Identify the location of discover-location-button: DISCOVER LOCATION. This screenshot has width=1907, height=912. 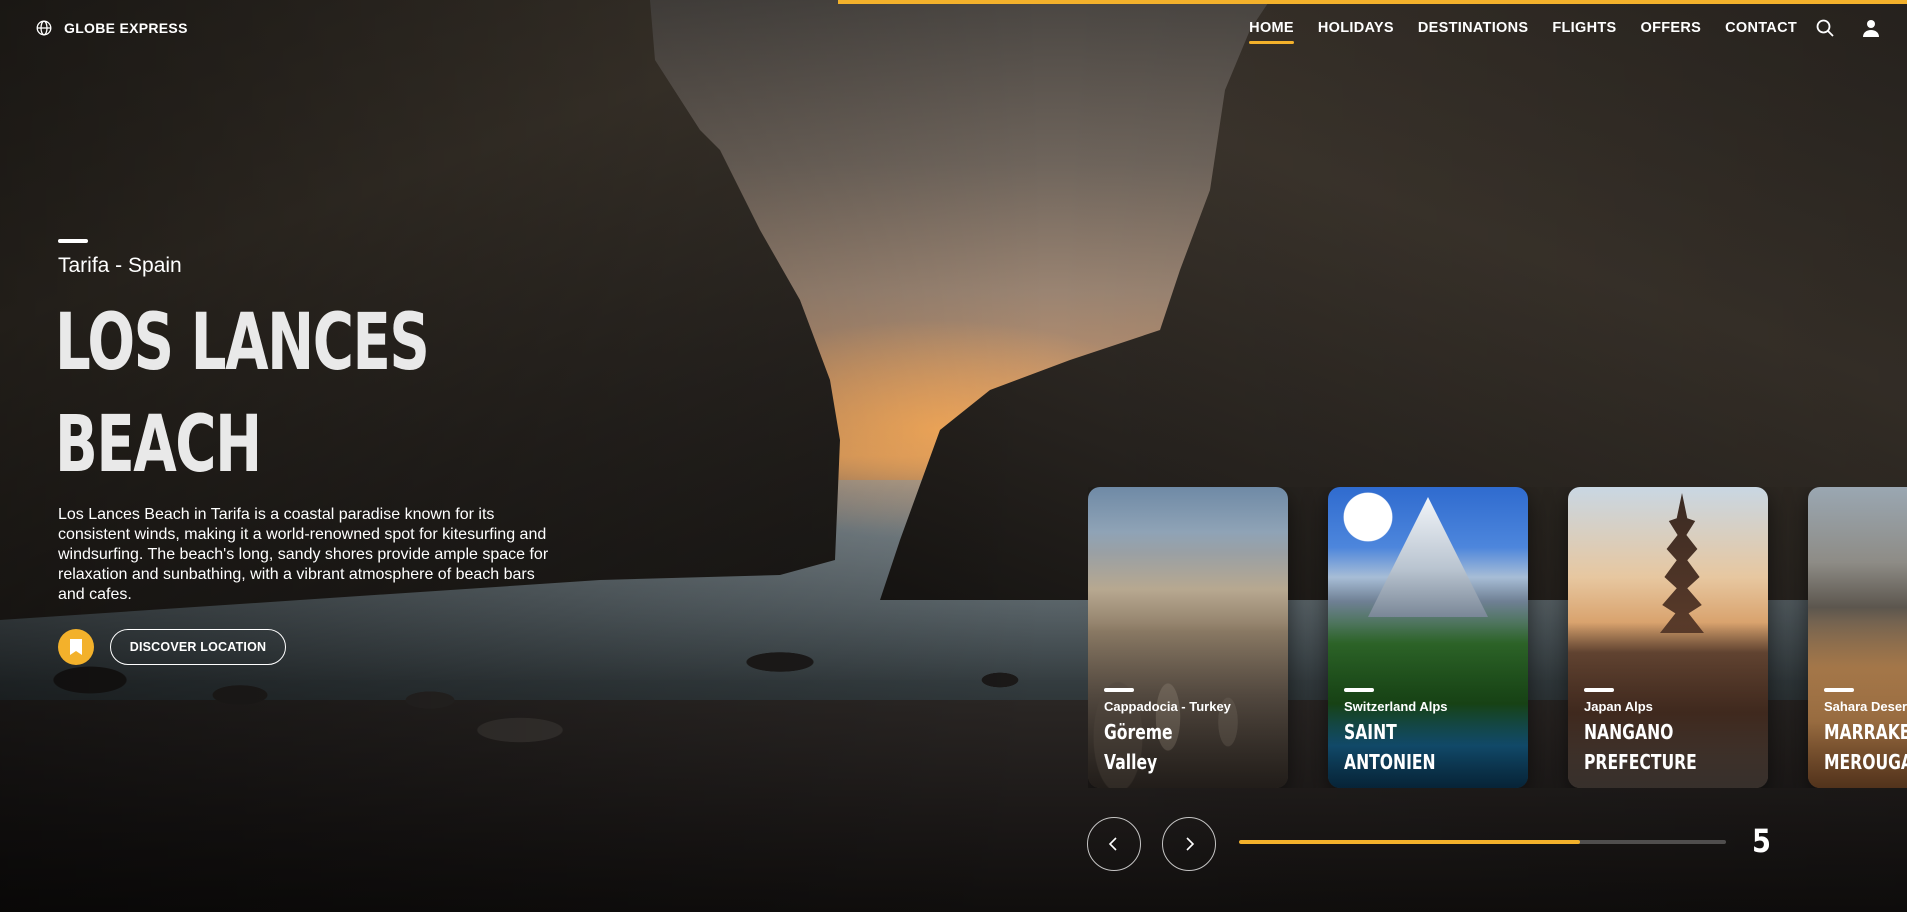
(198, 647).